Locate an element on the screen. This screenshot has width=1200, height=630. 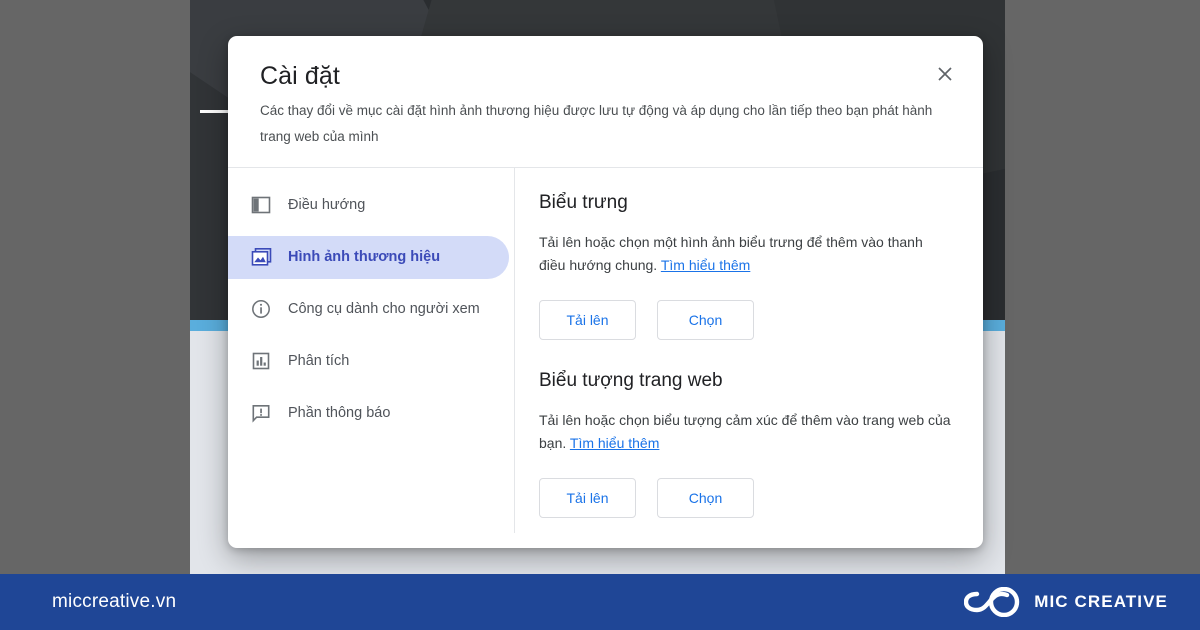
close-button is located at coordinates (945, 74).